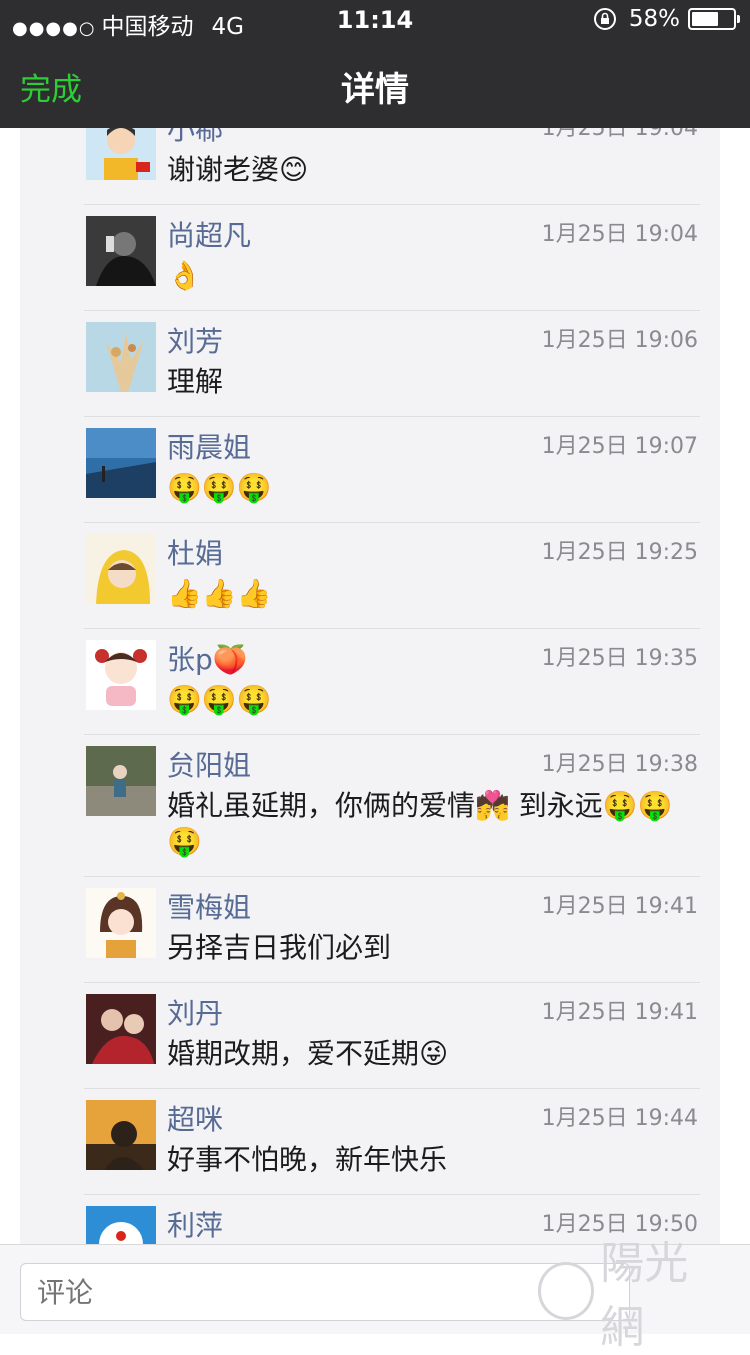 The height and width of the screenshot is (1355, 750). I want to click on comment-time: 1月25日 19:06, so click(619, 340).